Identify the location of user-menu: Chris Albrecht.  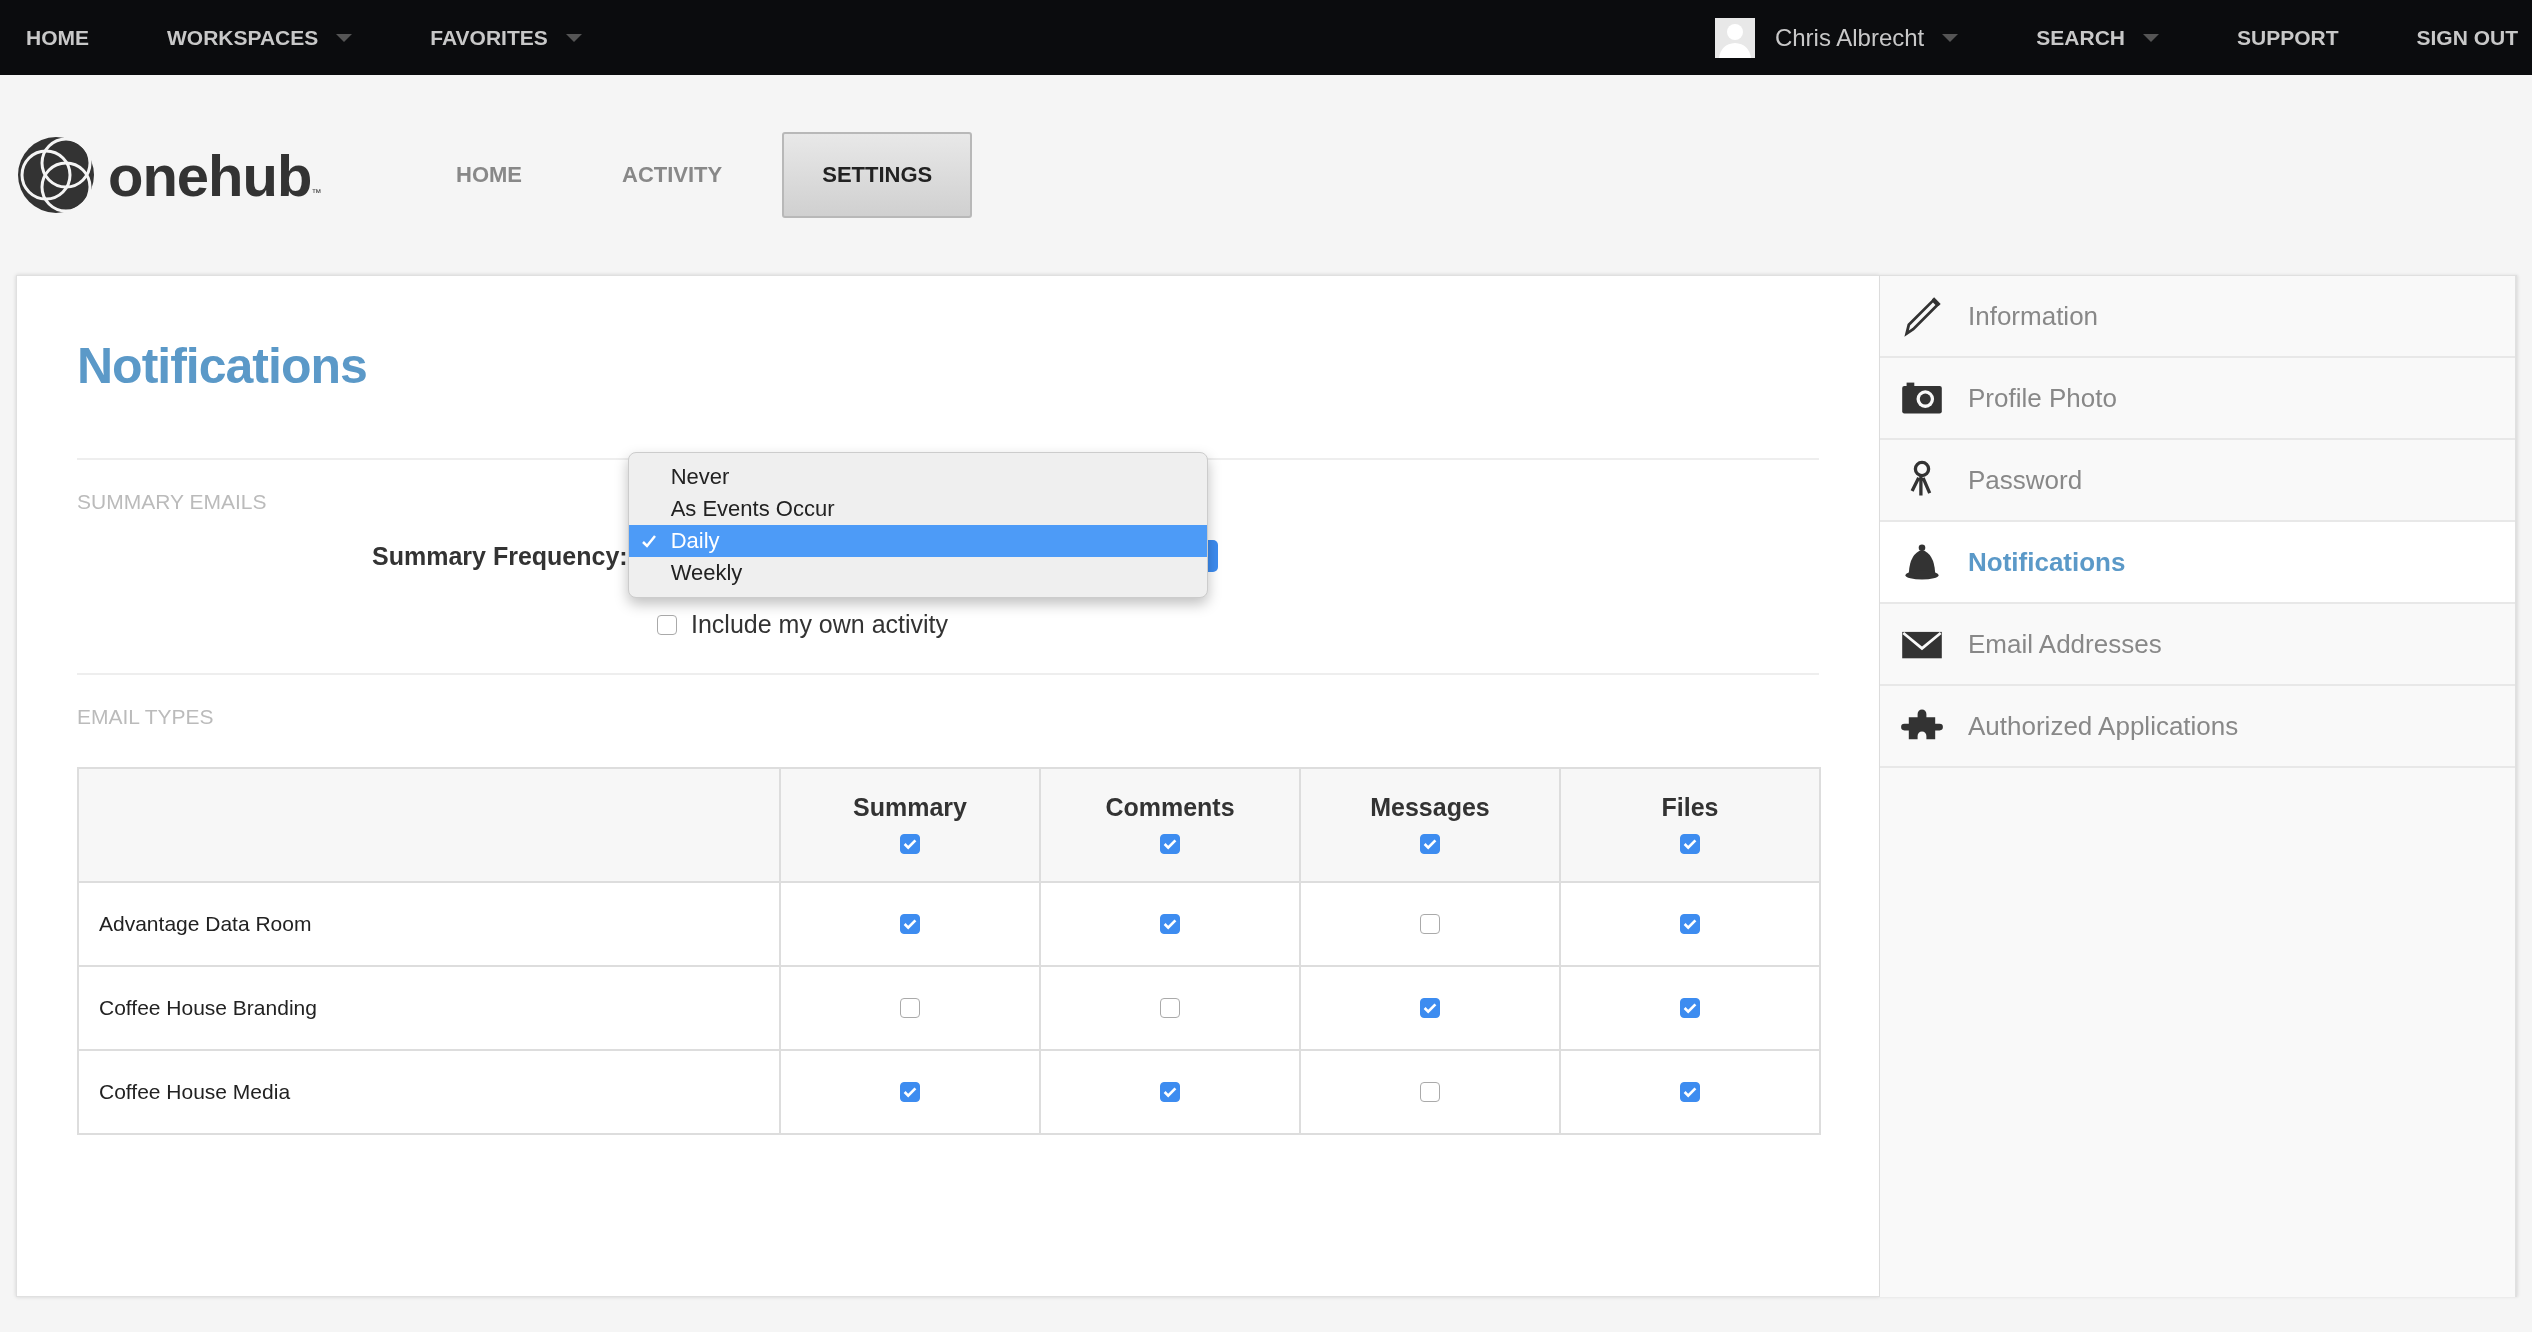
(1866, 37).